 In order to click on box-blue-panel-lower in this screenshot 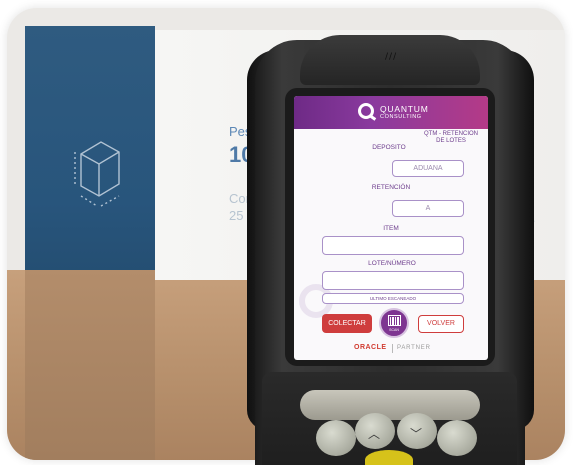, I will do `click(90, 365)`.